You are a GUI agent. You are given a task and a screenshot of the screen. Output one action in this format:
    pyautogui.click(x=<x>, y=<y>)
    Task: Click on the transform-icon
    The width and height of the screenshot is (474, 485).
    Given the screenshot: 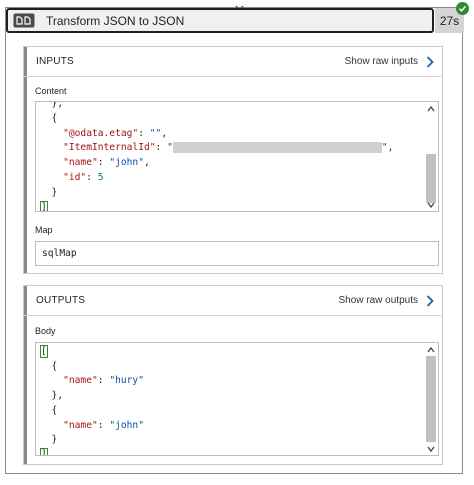 What is the action you would take?
    pyautogui.click(x=24, y=20)
    